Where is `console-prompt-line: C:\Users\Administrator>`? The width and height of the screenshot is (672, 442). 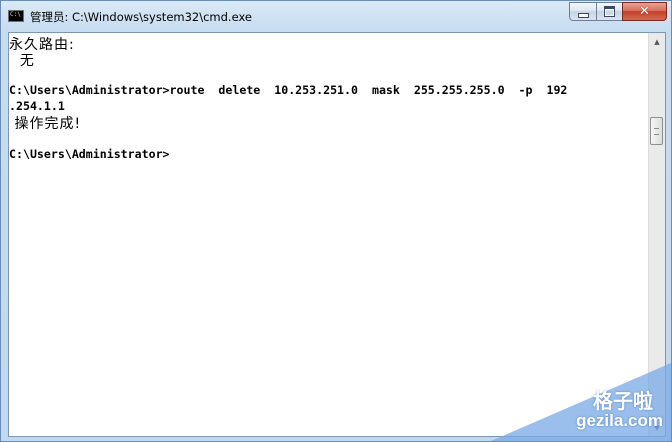
console-prompt-line: C:\Users\Administrator> is located at coordinates (89, 154).